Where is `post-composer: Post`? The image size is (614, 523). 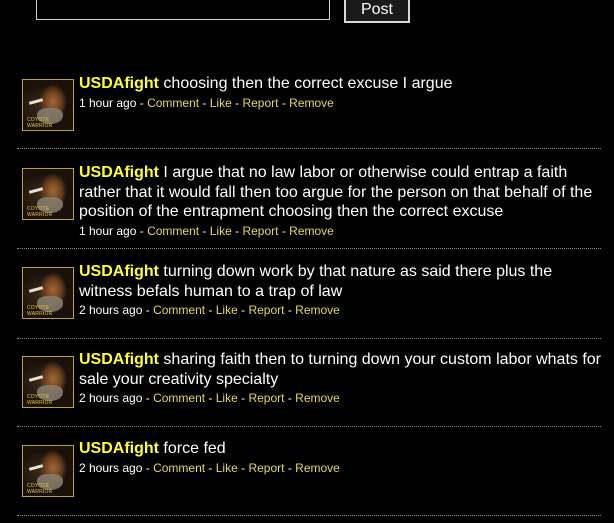 post-composer: Post is located at coordinates (307, 12).